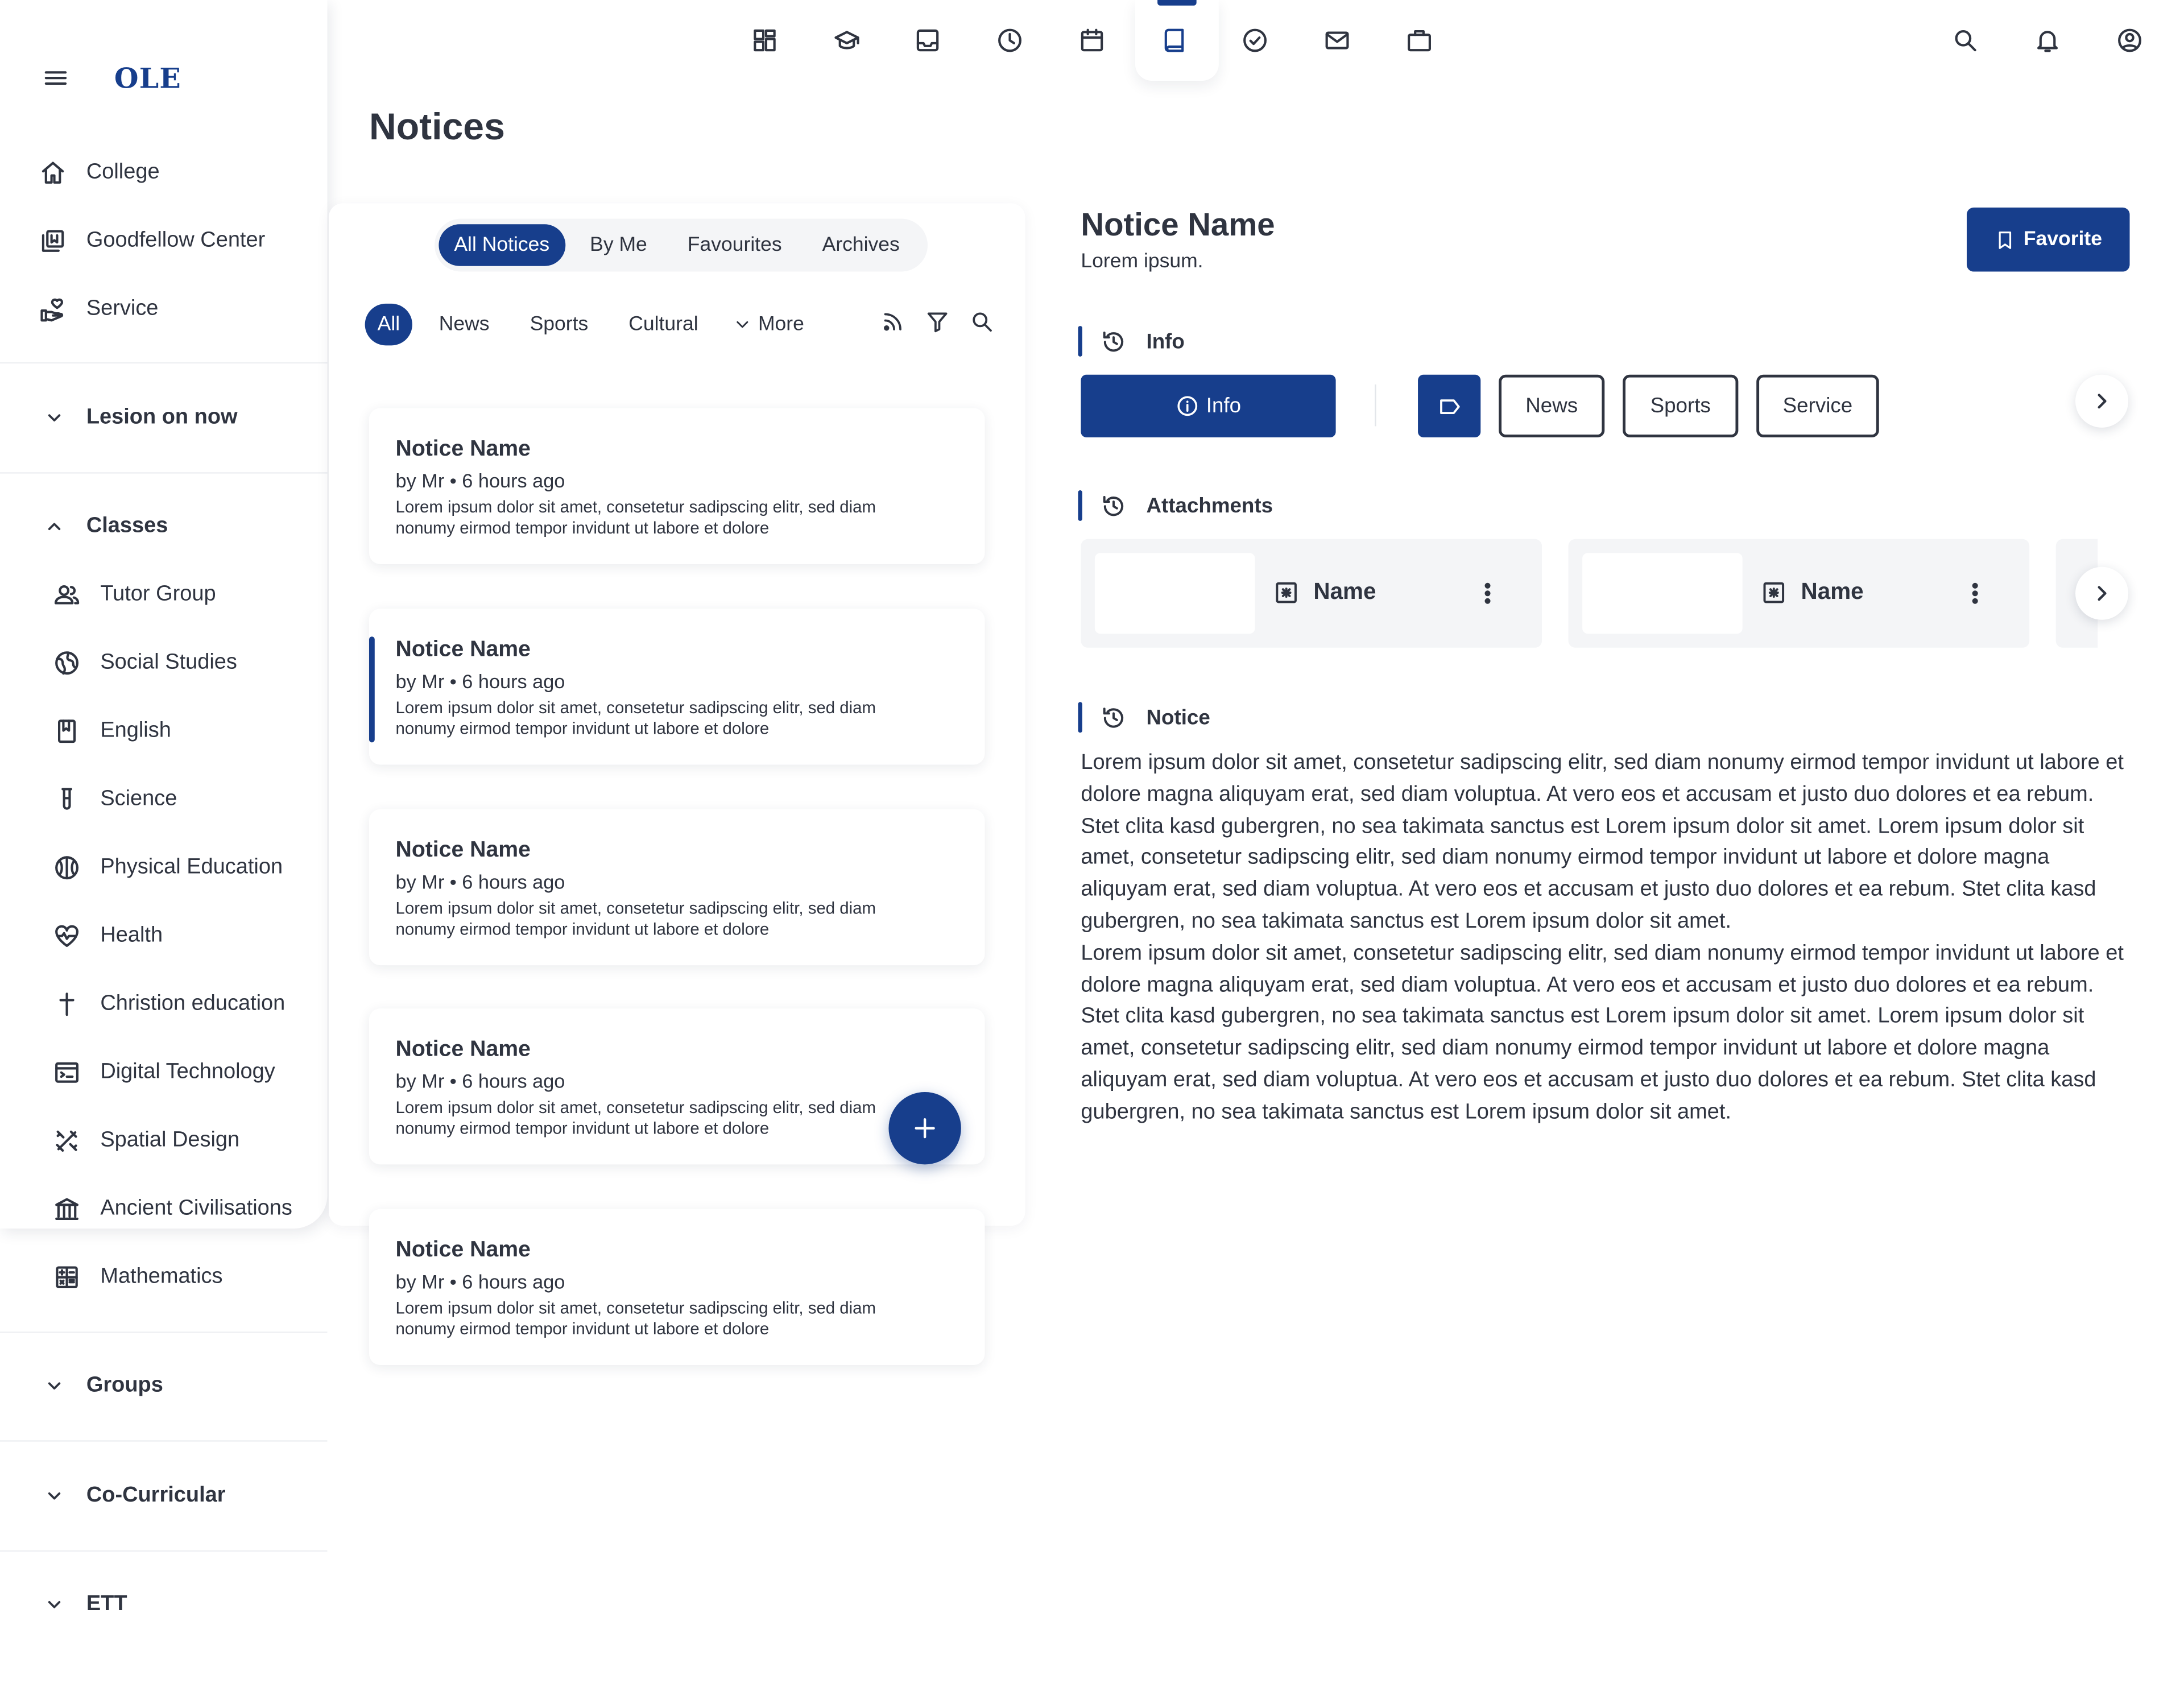 This screenshot has width=2184, height=1704. Describe the element at coordinates (1419, 40) in the screenshot. I see `topnav-portfolio` at that location.